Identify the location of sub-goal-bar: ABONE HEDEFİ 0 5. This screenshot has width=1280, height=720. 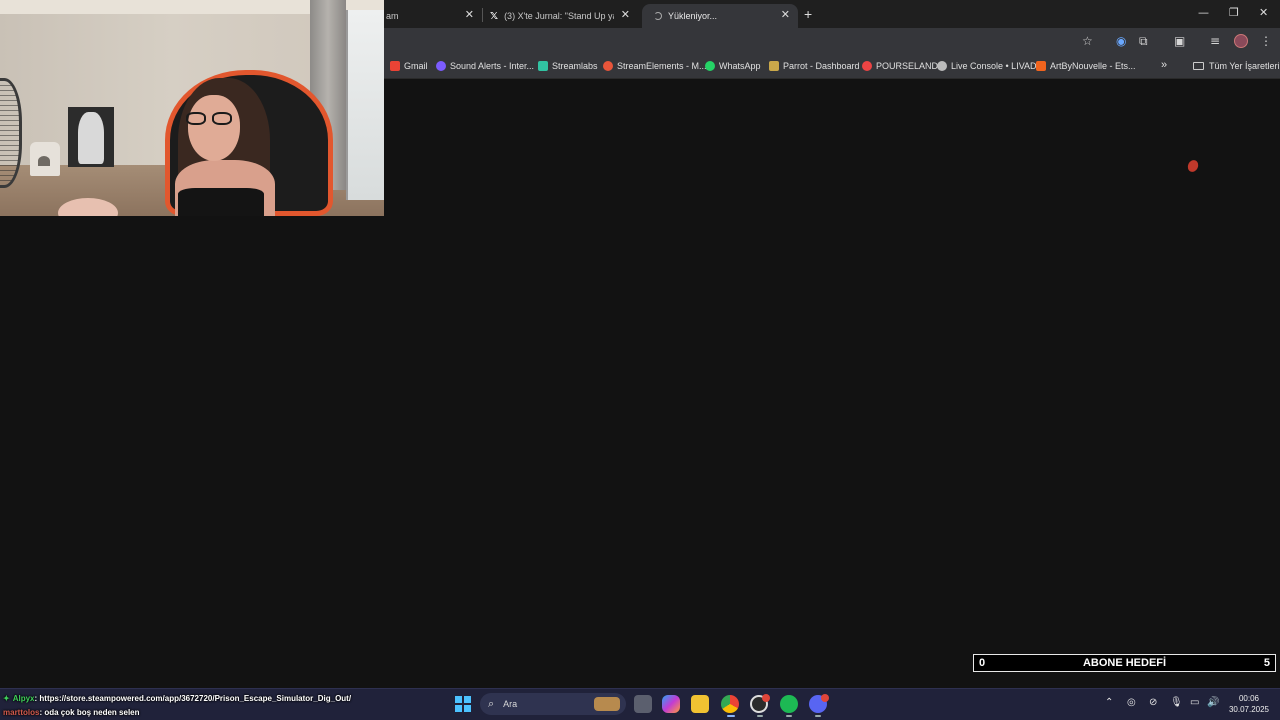
(1124, 663).